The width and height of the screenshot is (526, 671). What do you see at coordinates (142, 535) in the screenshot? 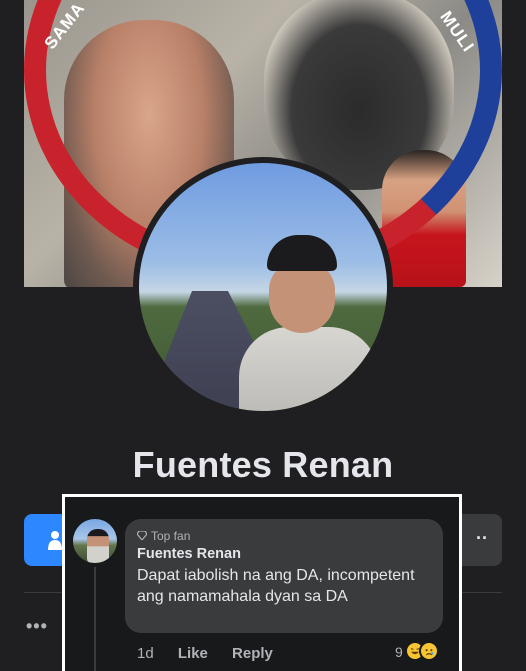
I see `diamond-icon` at bounding box center [142, 535].